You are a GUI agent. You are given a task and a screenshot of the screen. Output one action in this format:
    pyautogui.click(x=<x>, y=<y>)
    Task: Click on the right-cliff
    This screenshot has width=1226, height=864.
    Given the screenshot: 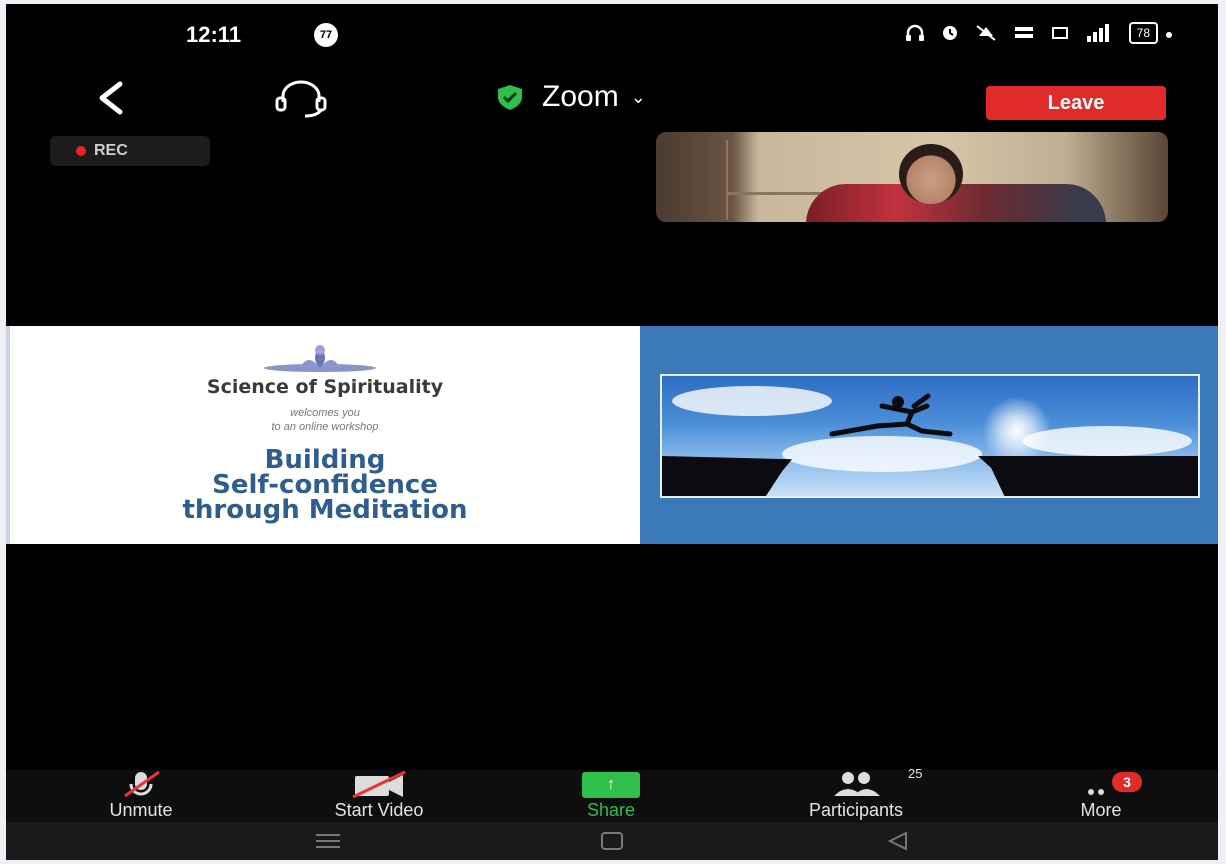 What is the action you would take?
    pyautogui.click(x=1088, y=476)
    